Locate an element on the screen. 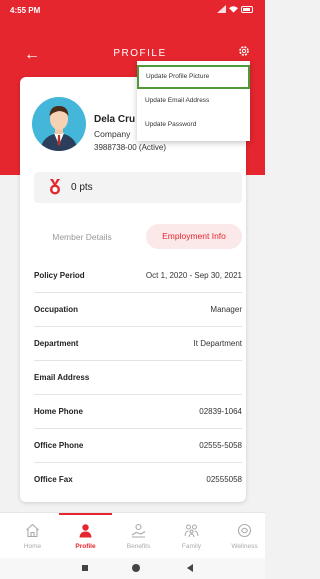 The width and height of the screenshot is (320, 579). info-row-department: Department It Department is located at coordinates (138, 344).